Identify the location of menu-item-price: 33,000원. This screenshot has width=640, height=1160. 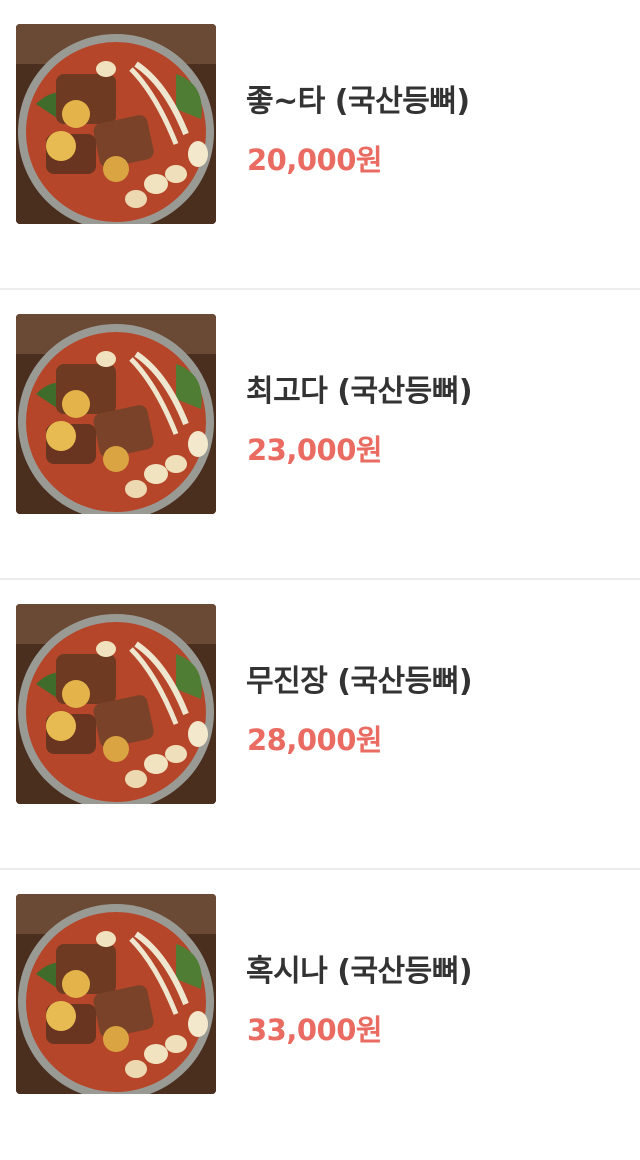
(315, 1030).